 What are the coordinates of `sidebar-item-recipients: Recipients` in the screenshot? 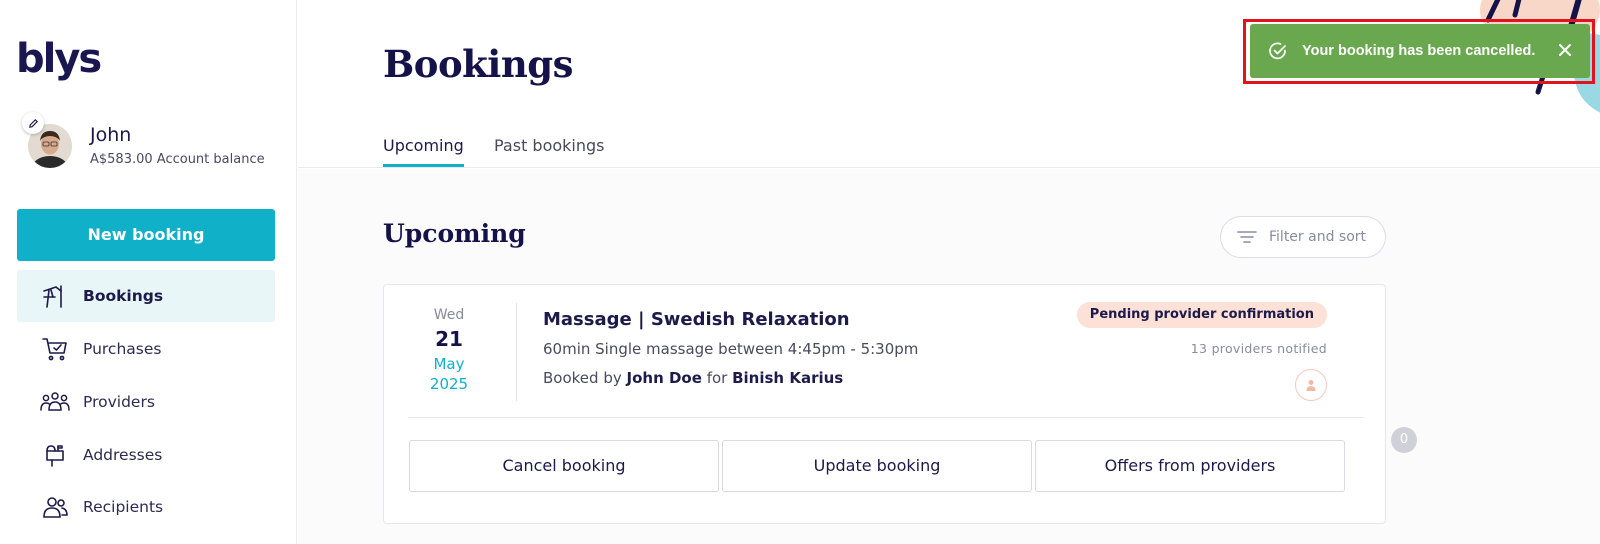 It's located at (146, 507).